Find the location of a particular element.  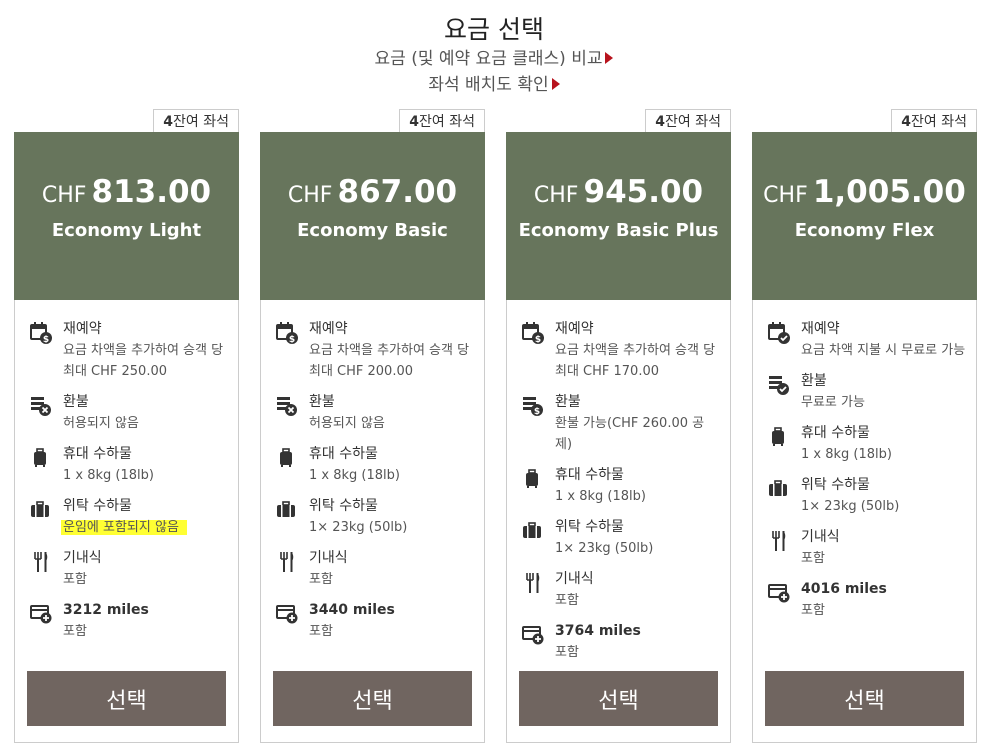

feature-rebooking: 재예약요금 차액 지불 시 무료로 가능 is located at coordinates (867, 340).